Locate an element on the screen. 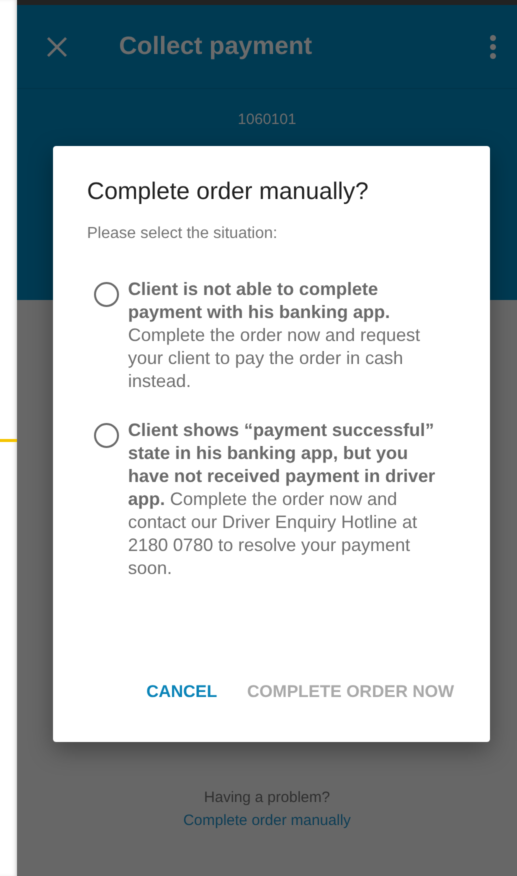 The image size is (517, 876). help-question: Having a problem? is located at coordinates (267, 798).